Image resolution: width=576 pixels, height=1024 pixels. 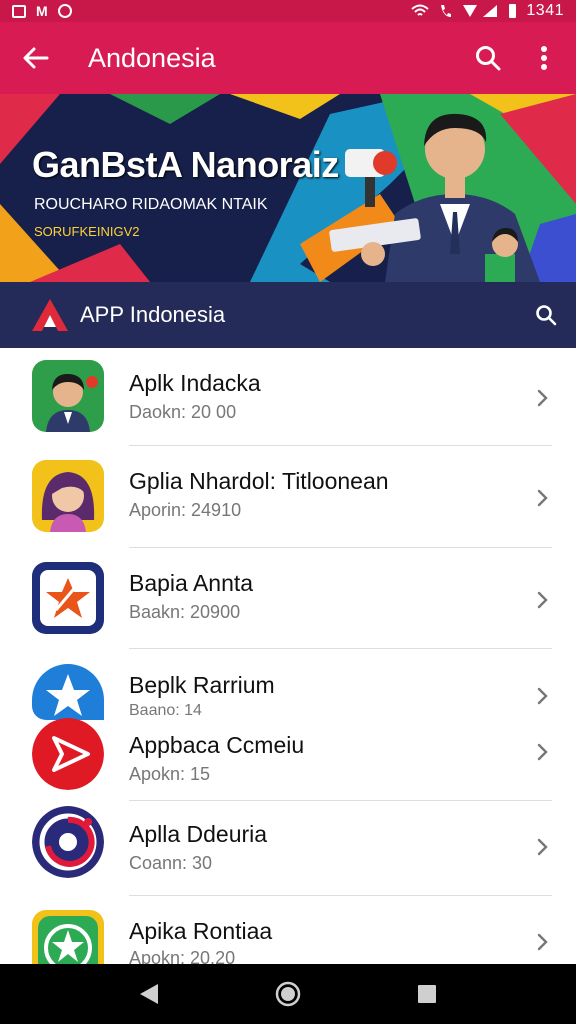 What do you see at coordinates (201, 931) in the screenshot?
I see `app-name: Apika Rontiaa` at bounding box center [201, 931].